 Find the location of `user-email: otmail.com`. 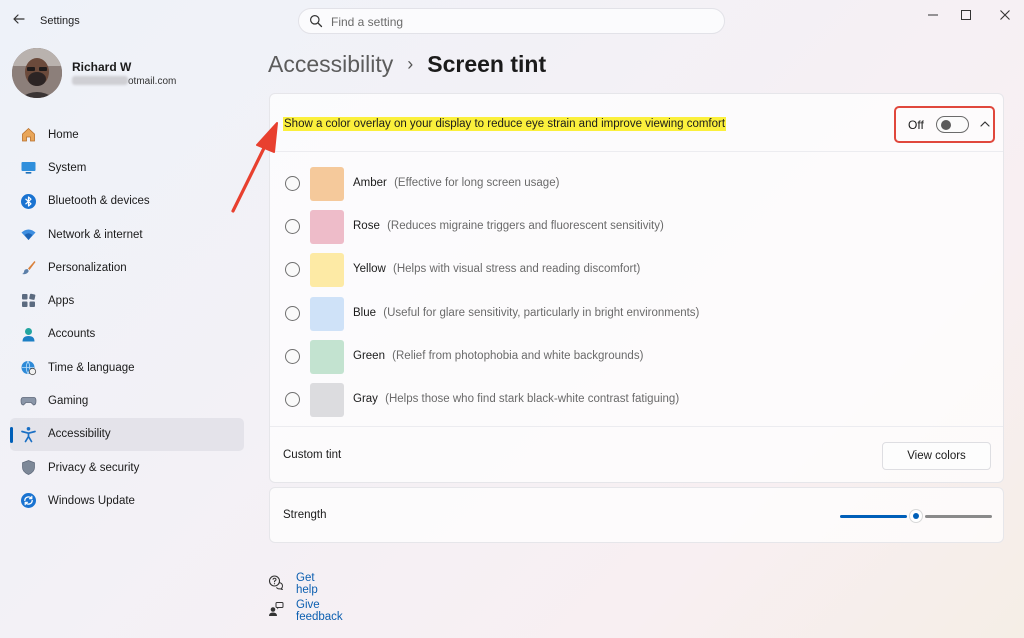

user-email: otmail.com is located at coordinates (124, 81).